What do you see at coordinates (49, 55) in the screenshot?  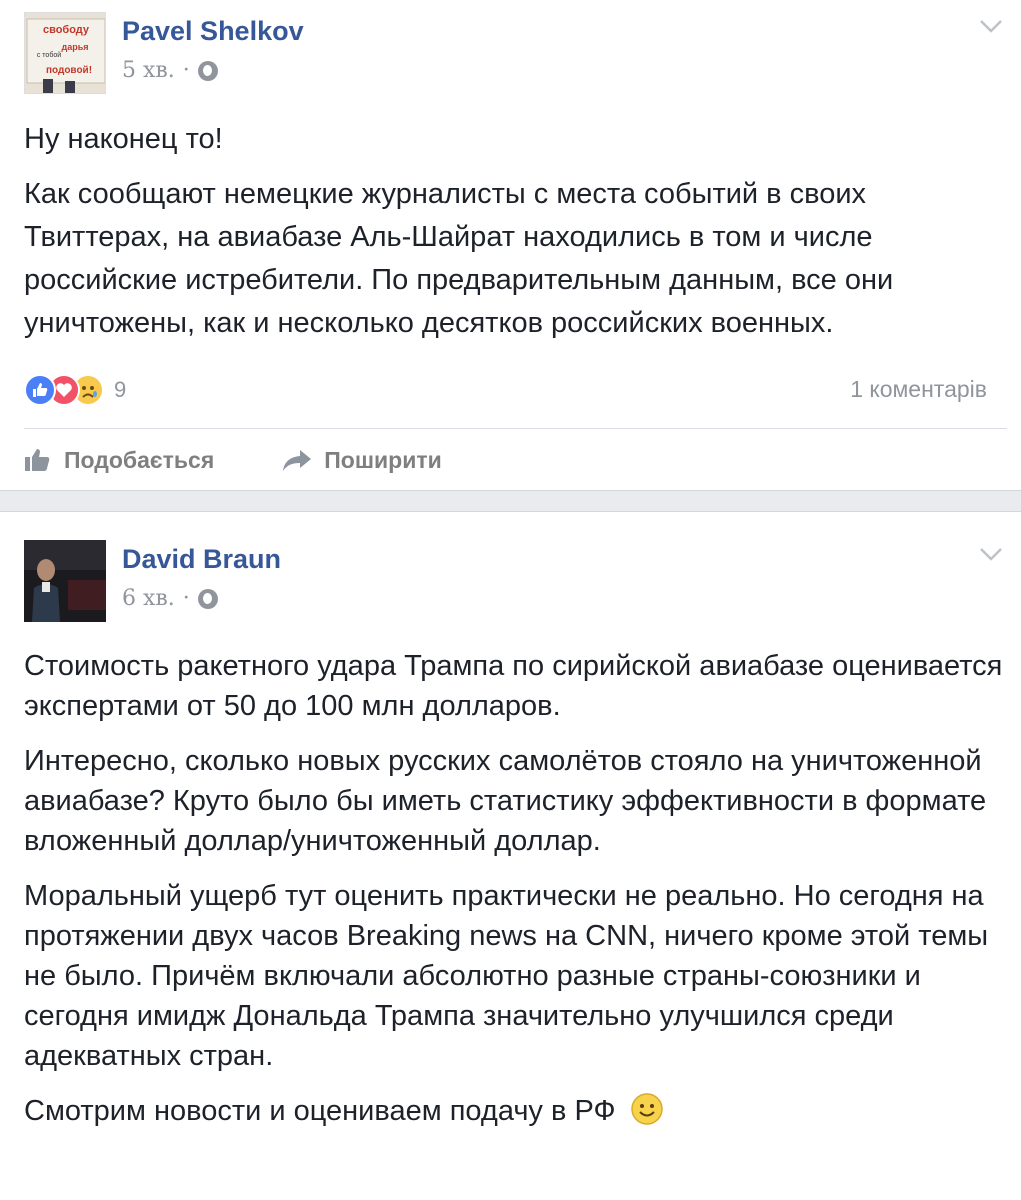 I see `svg-text: с тобой` at bounding box center [49, 55].